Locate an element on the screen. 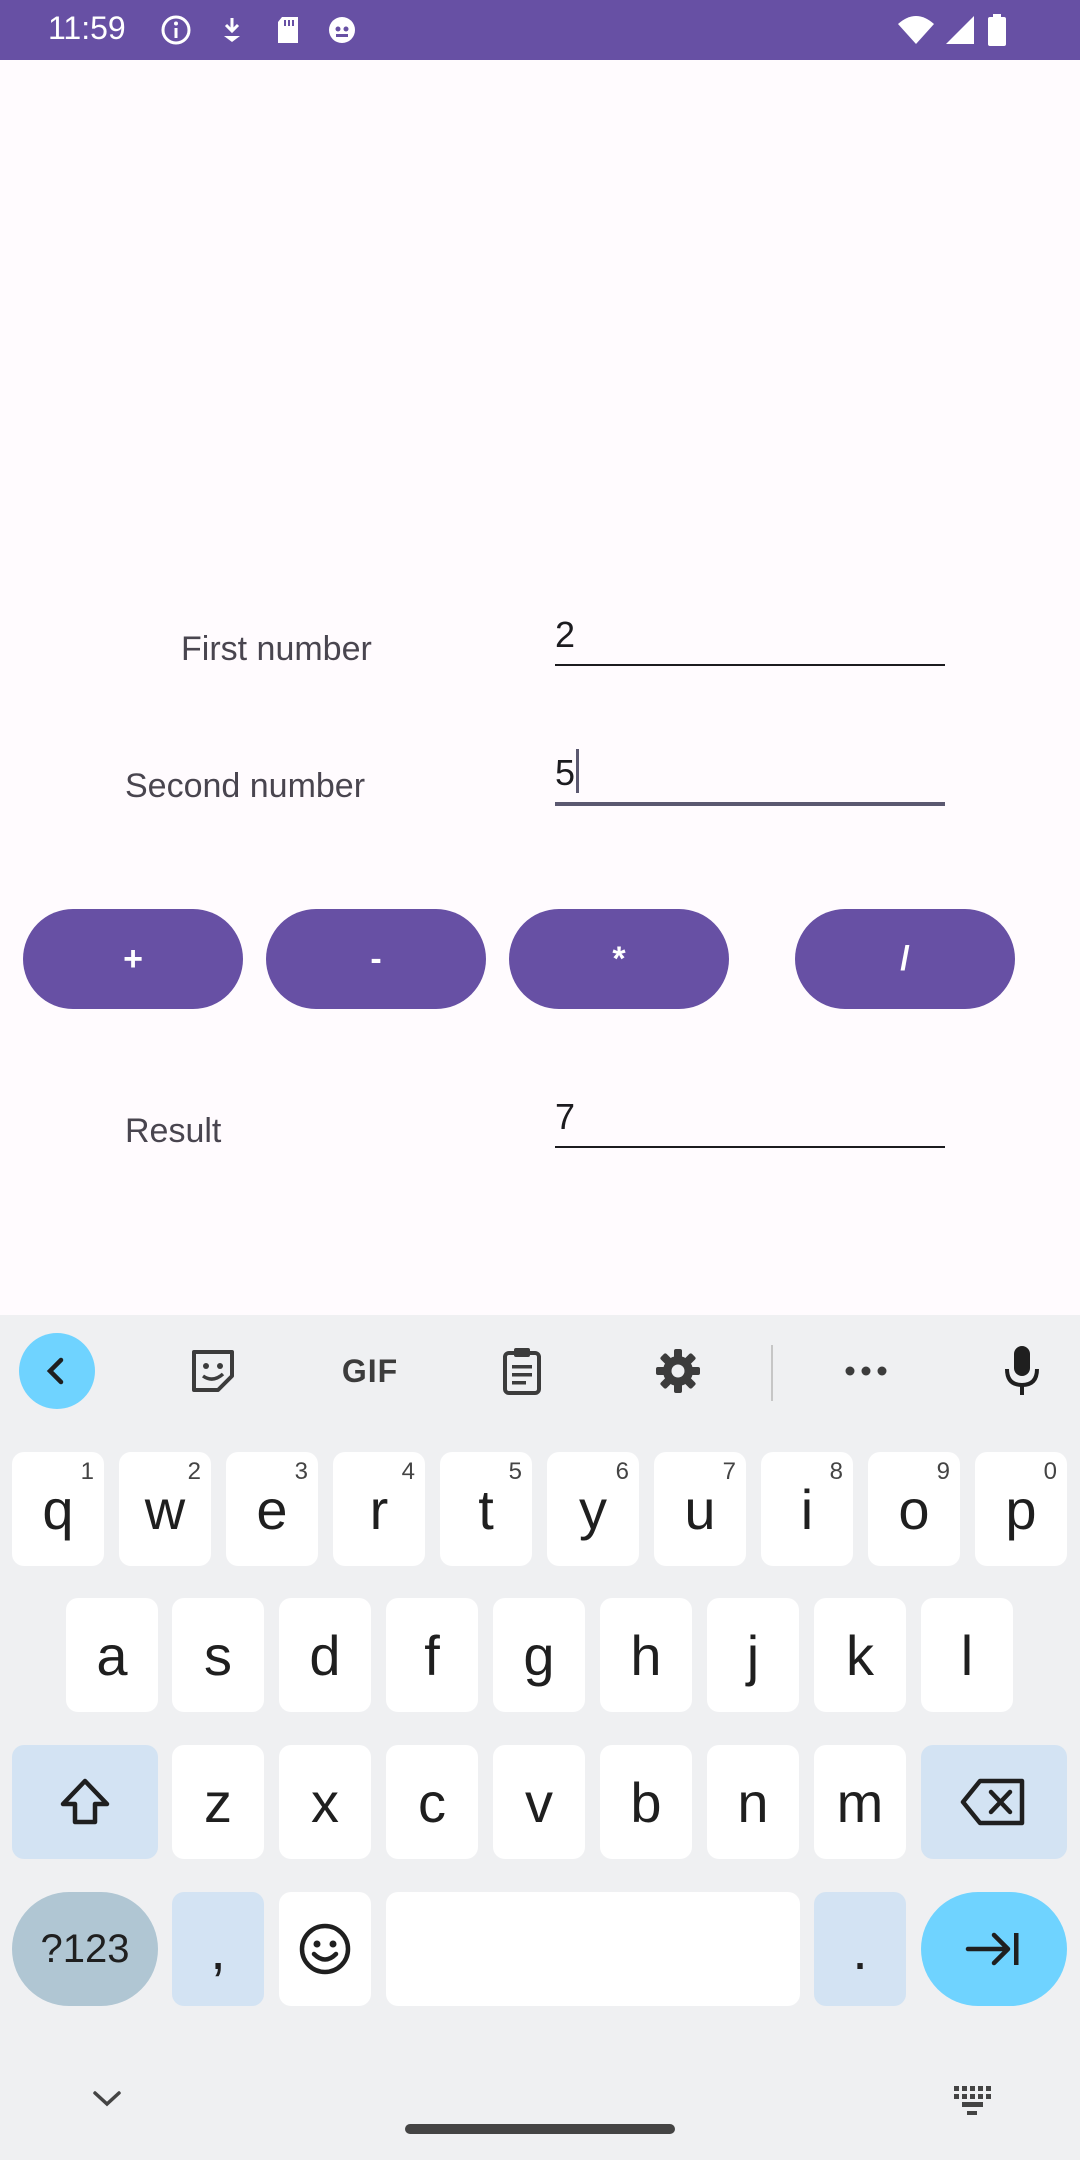  key-q-label: q is located at coordinates (58, 1509).